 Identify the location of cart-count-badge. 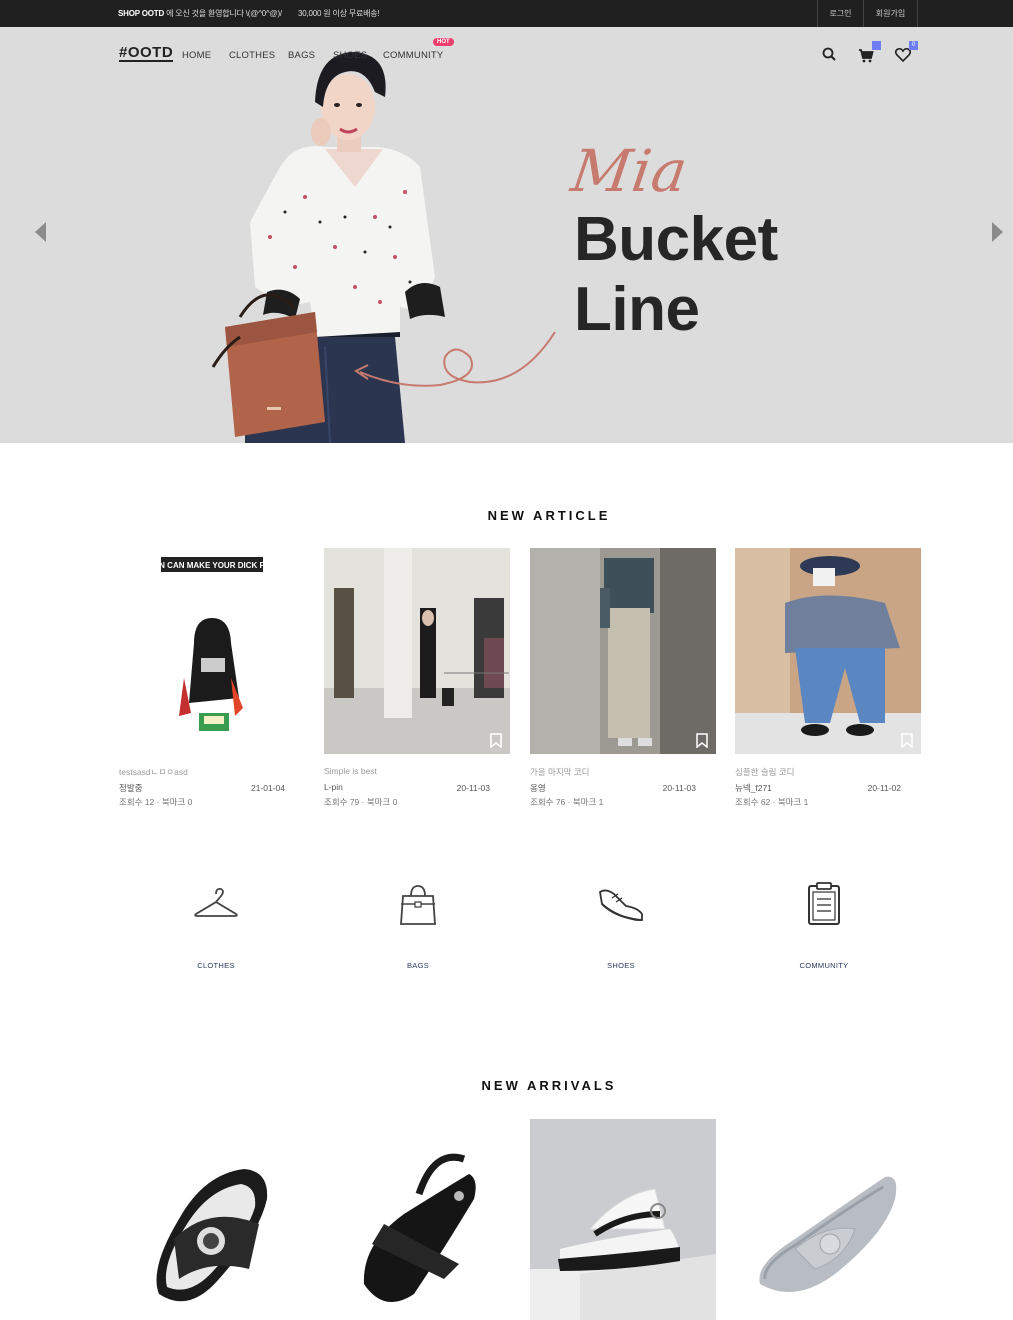
(876, 45).